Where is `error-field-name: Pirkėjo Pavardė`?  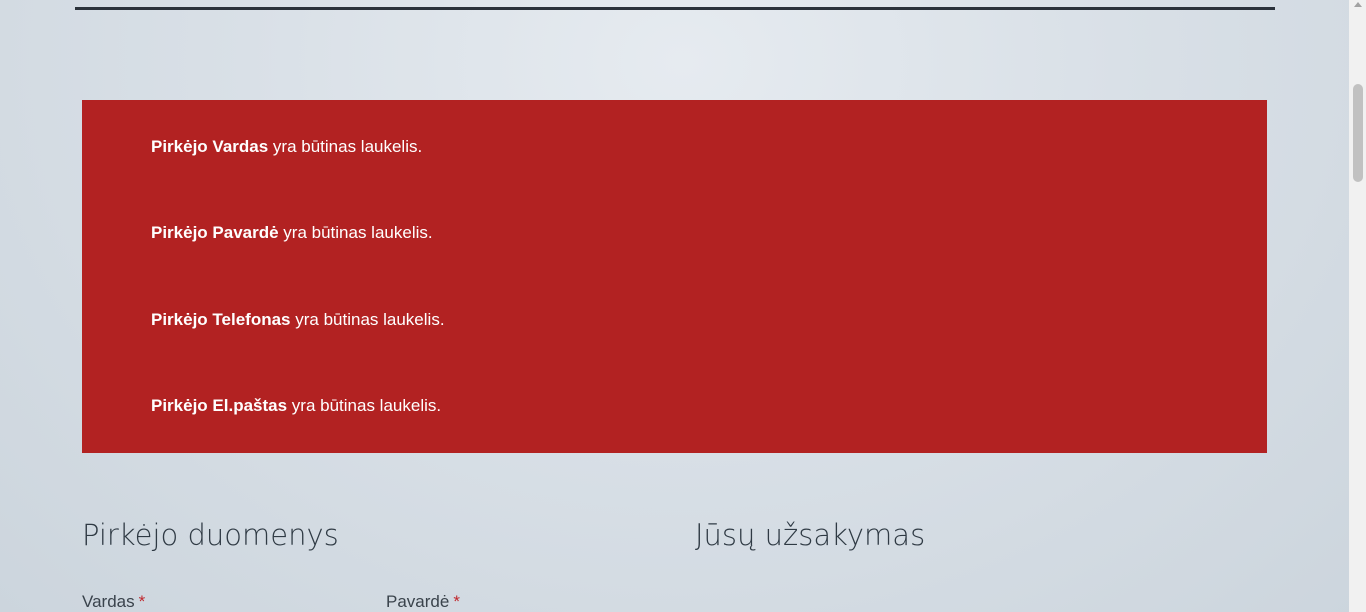 error-field-name: Pirkėjo Pavardė is located at coordinates (215, 232).